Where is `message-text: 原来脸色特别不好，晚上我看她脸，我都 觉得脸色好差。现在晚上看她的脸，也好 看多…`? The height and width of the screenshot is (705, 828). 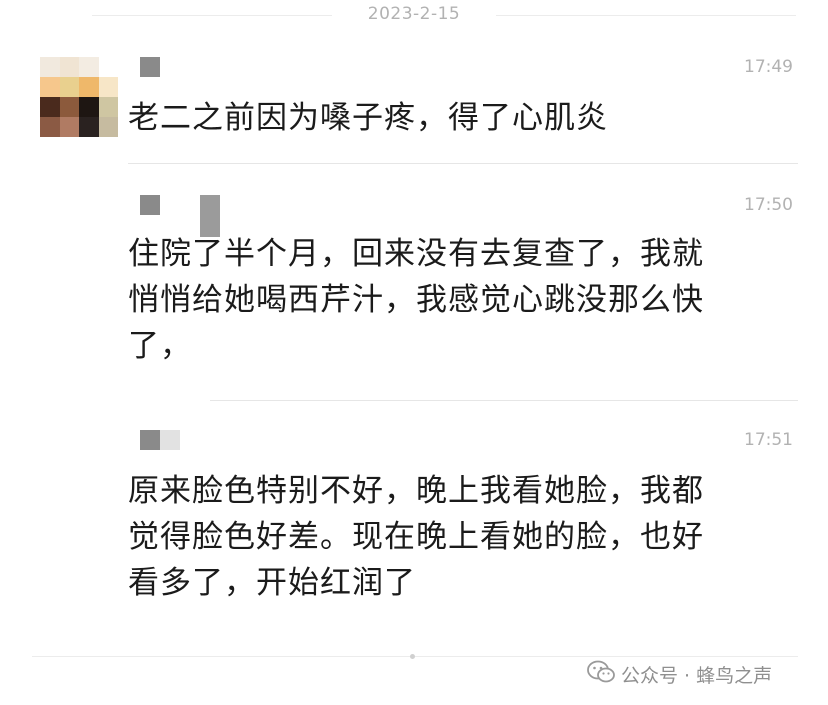
message-text: 原来脸色特别不好，晚上我看她脸，我都 觉得脸色好差。现在晚上看她的脸，也好 看多… is located at coordinates (416, 537).